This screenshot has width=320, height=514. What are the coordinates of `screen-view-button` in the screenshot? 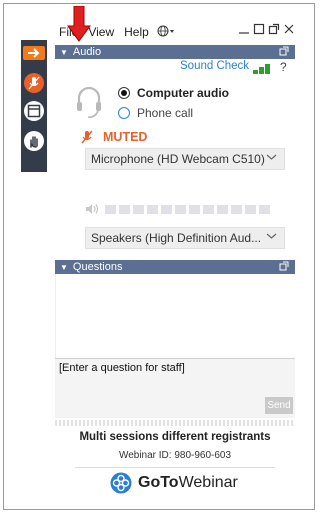 It's located at (34, 111).